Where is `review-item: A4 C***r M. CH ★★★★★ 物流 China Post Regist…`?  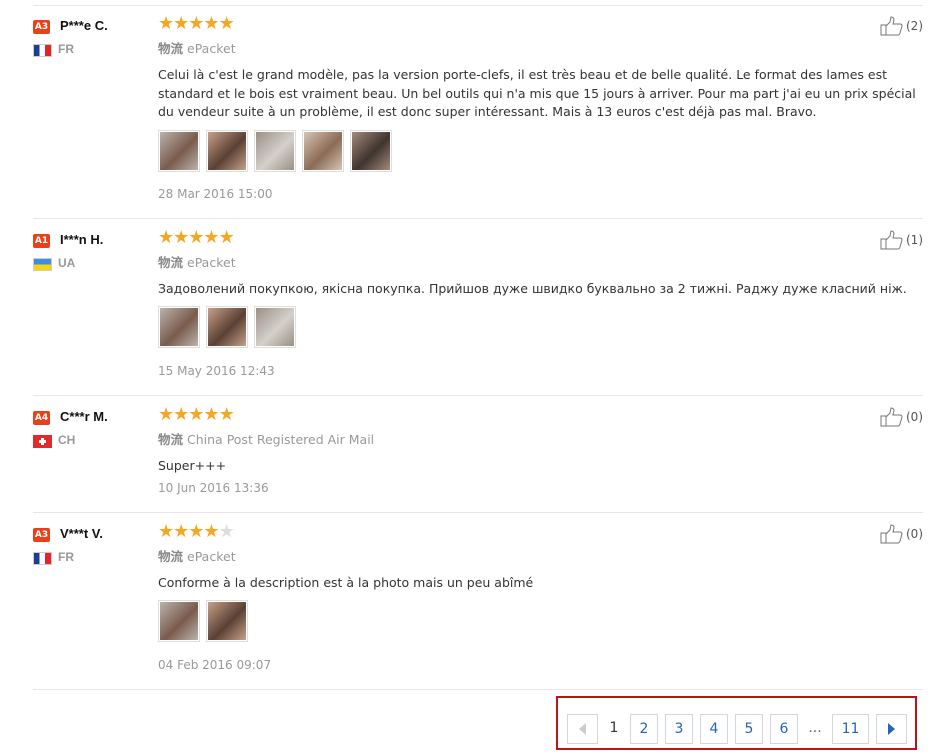
review-item: A4 C***r M. CH ★★★★★ 物流 China Post Regist… is located at coordinates (478, 459).